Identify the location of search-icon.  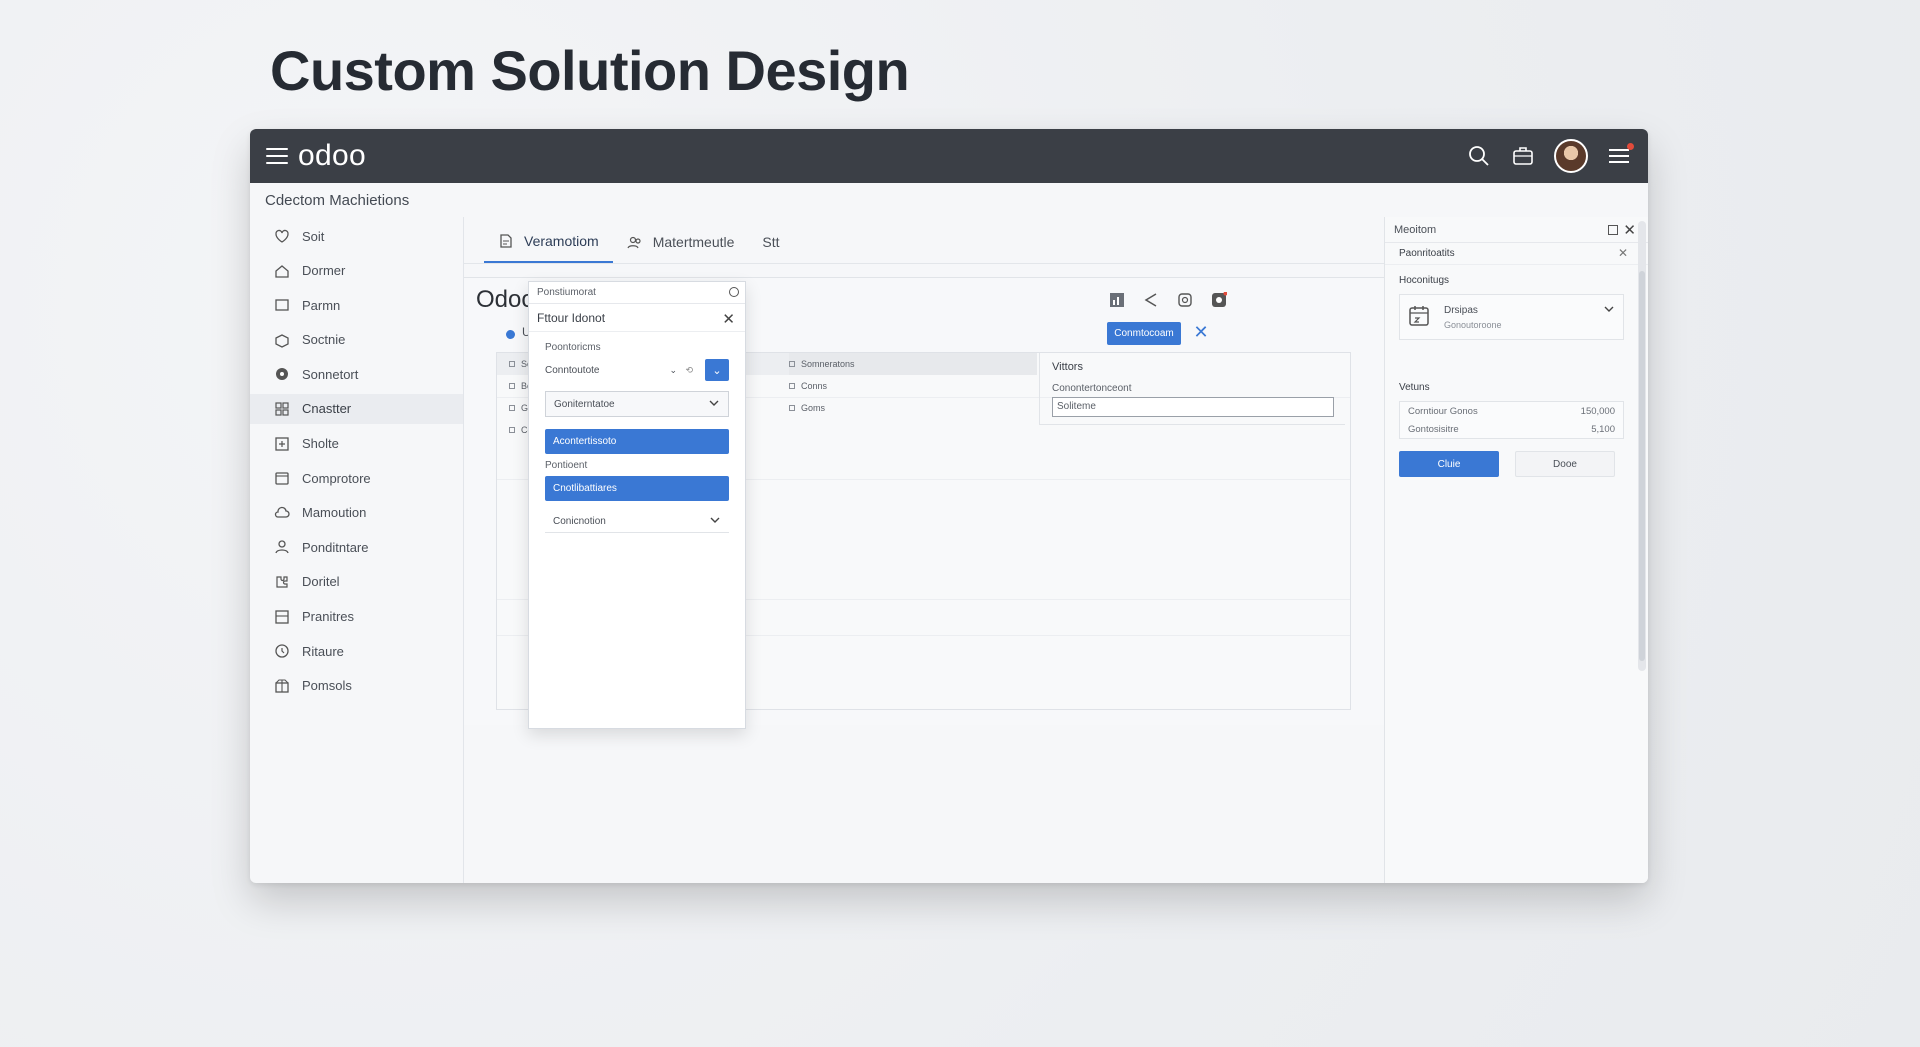
(1479, 156).